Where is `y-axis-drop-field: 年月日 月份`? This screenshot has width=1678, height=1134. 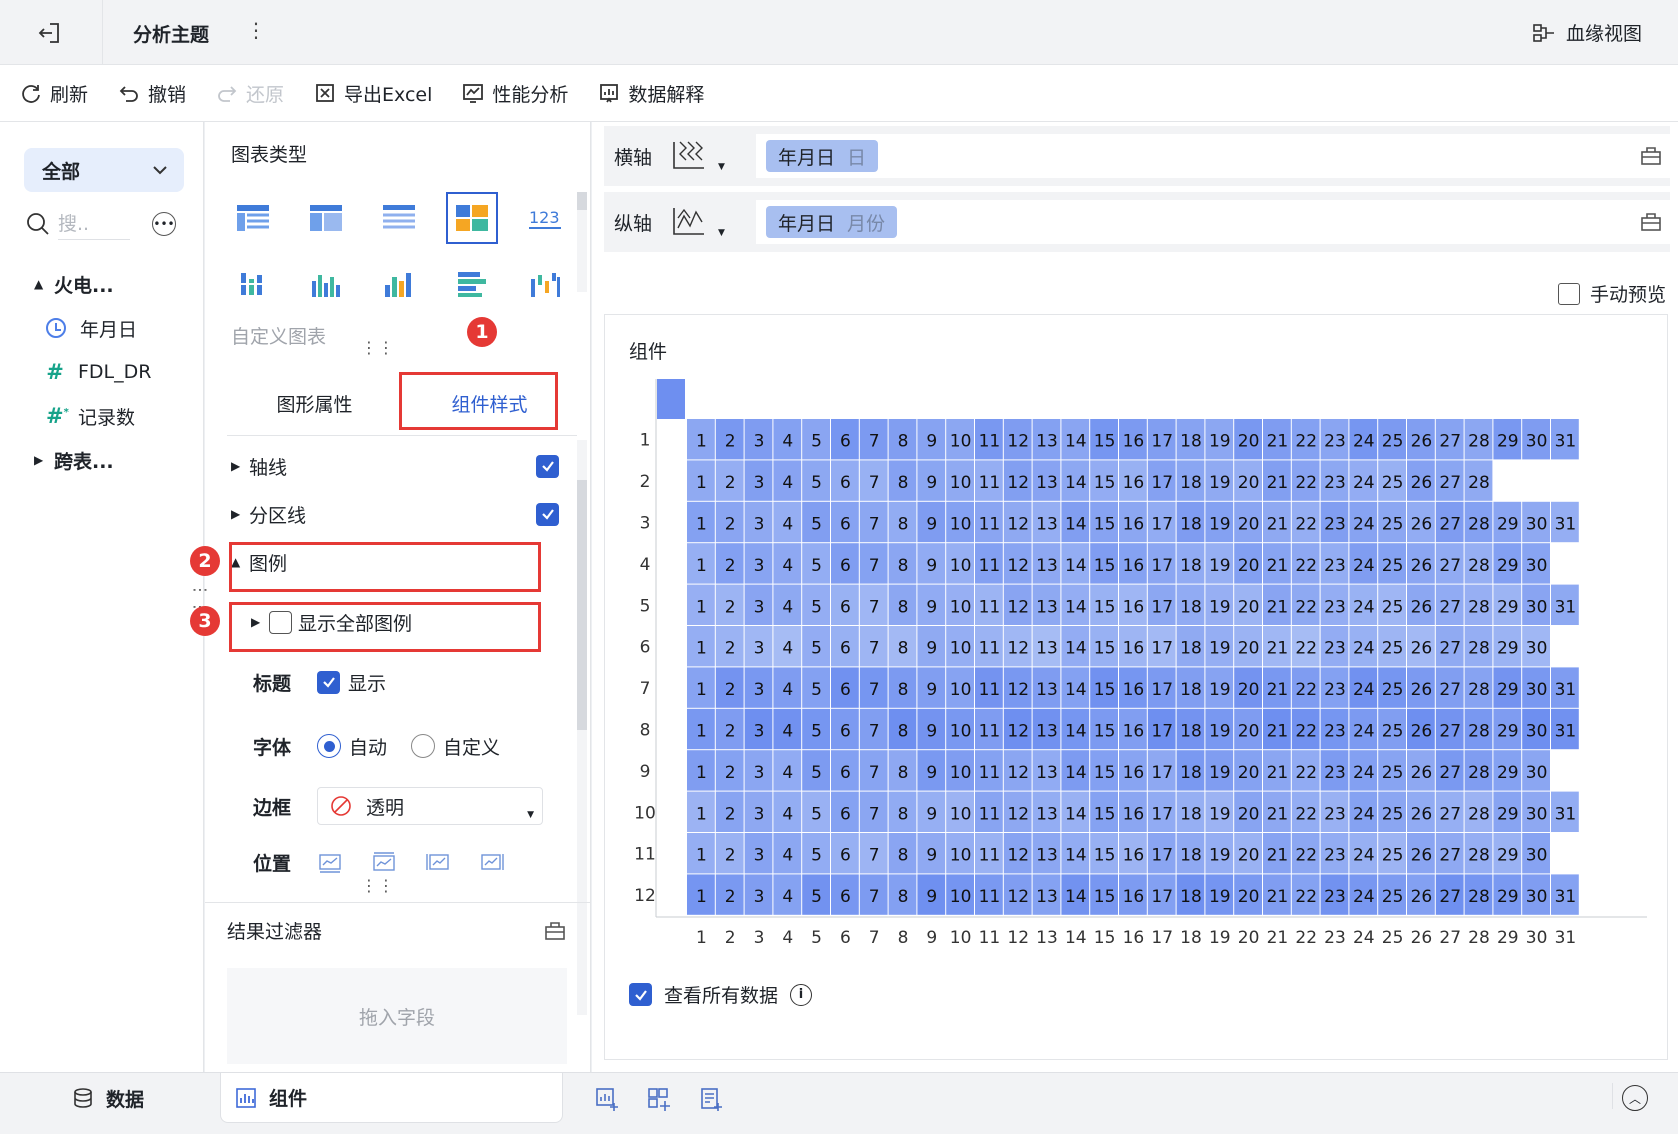
y-axis-drop-field: 年月日 月份 is located at coordinates (1217, 222).